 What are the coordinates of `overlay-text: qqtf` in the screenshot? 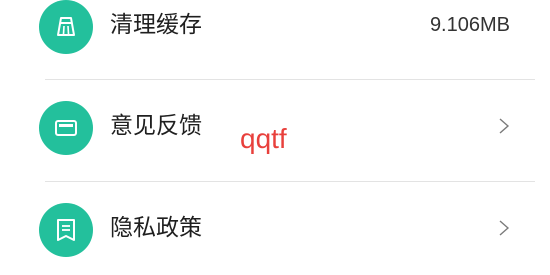 It's located at (263, 138).